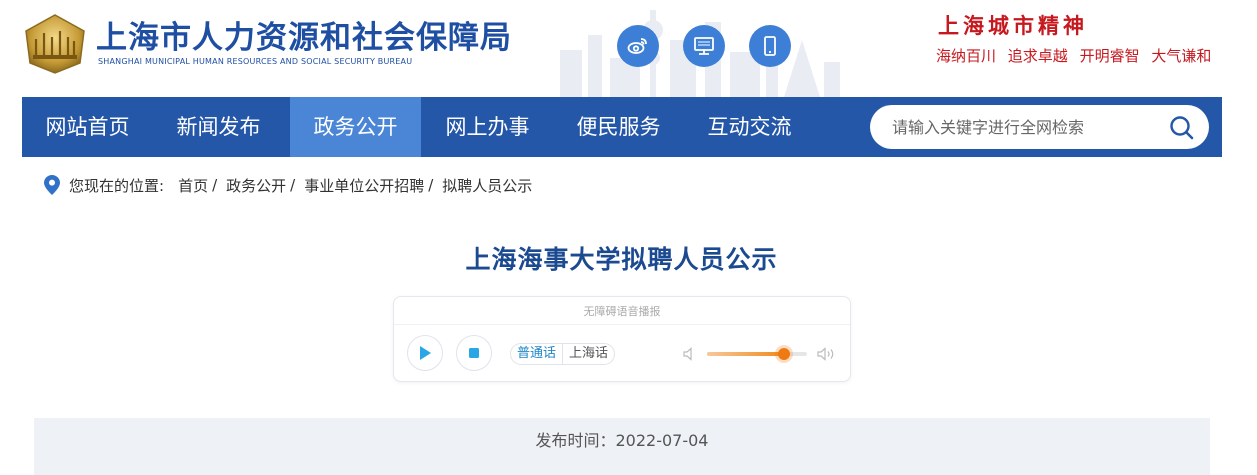  Describe the element at coordinates (745, 354) in the screenshot. I see `volume-slider-fill` at that location.